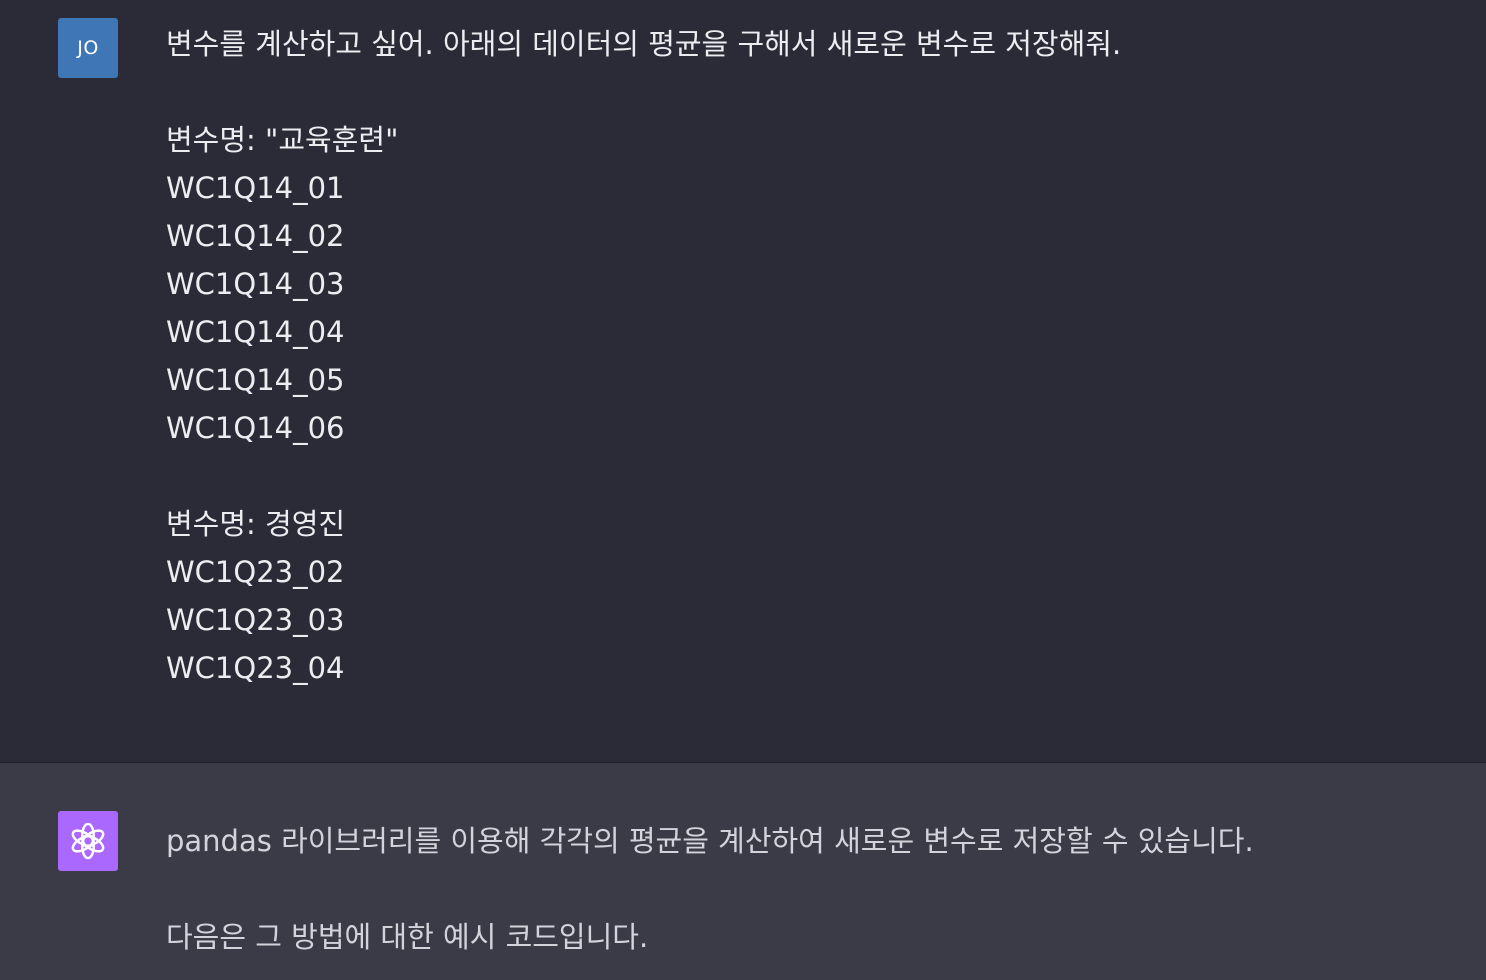 The height and width of the screenshot is (980, 1486). I want to click on assistant-avatar, so click(88, 841).